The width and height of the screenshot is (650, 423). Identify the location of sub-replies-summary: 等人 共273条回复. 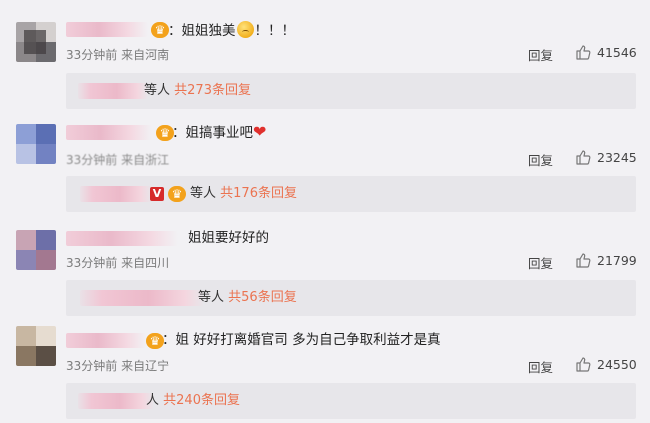
(197, 90).